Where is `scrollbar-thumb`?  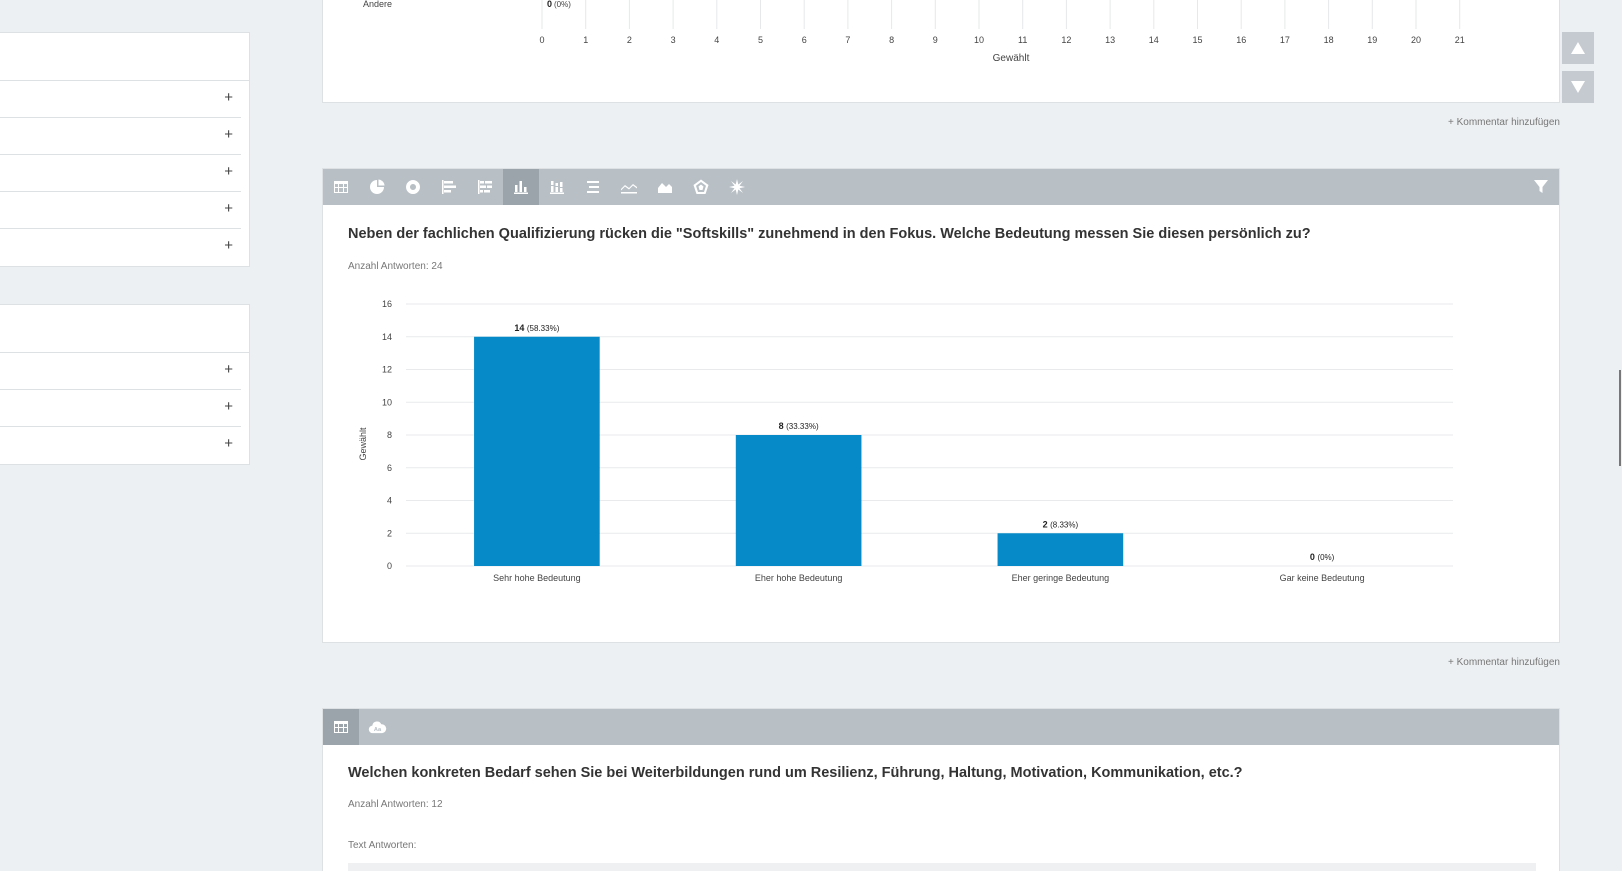 scrollbar-thumb is located at coordinates (1620, 418).